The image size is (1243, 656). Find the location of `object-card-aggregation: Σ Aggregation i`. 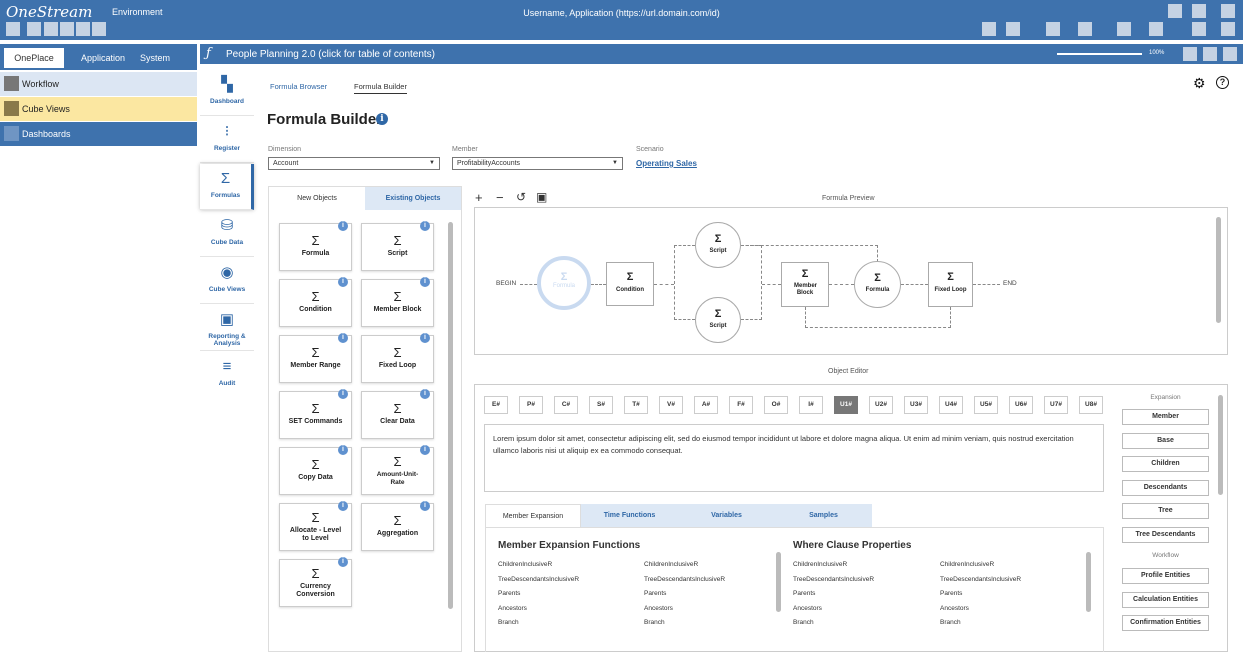

object-card-aggregation: Σ Aggregation i is located at coordinates (397, 526).